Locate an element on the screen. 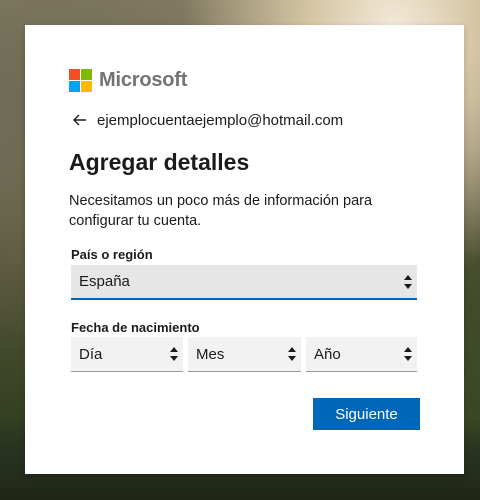  birth-day-select: Día is located at coordinates (127, 354).